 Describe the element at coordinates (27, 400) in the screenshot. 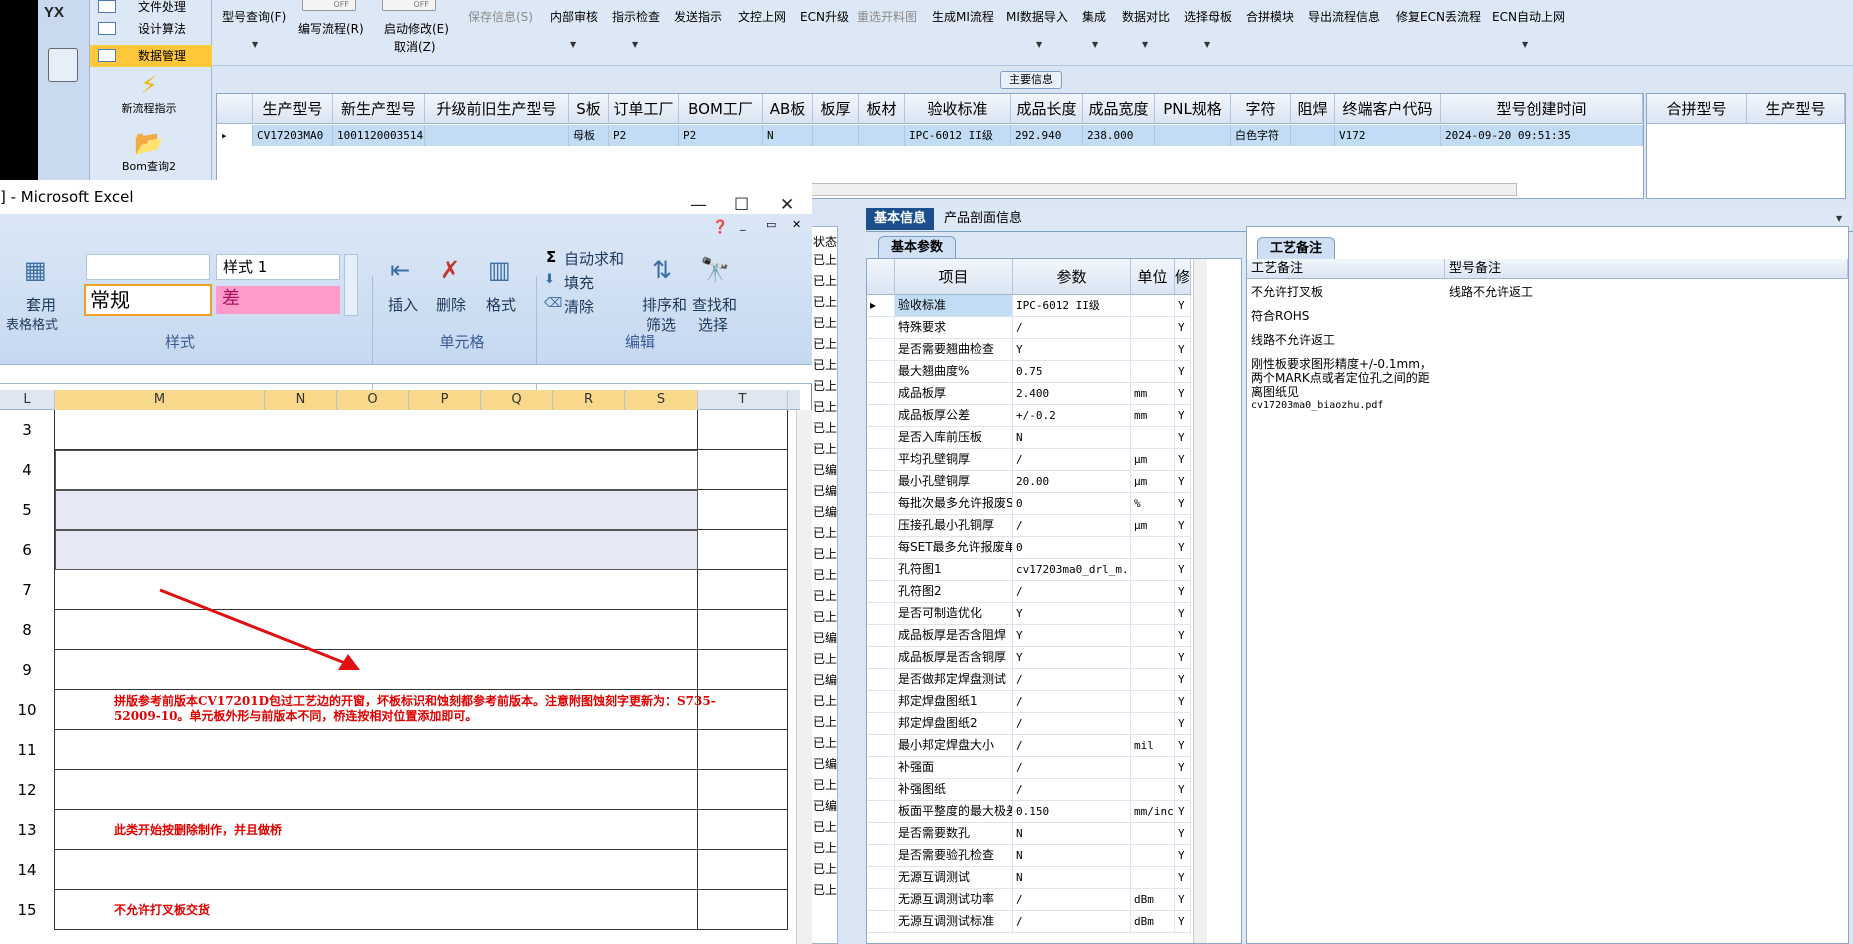

I see `col-header: L` at that location.